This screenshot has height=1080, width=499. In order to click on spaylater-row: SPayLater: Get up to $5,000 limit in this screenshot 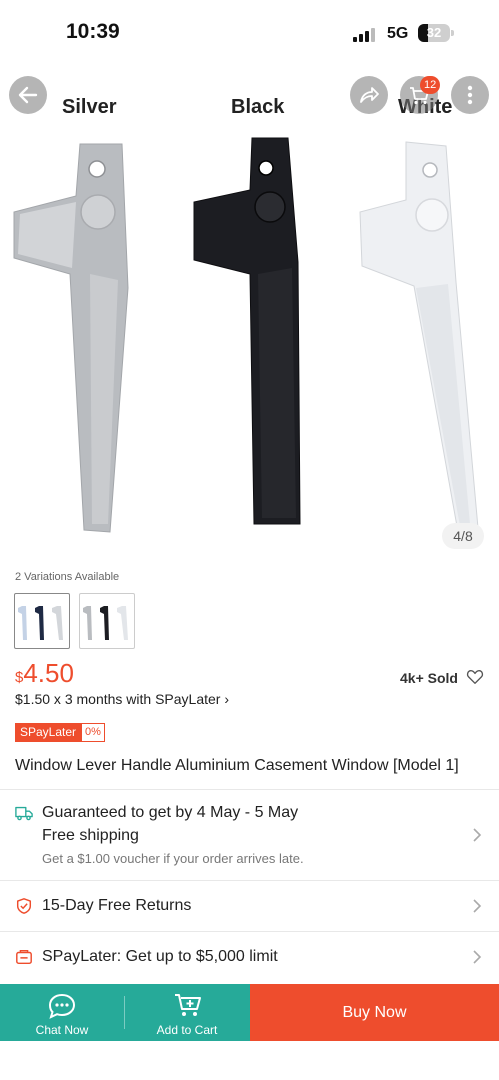, I will do `click(249, 957)`.